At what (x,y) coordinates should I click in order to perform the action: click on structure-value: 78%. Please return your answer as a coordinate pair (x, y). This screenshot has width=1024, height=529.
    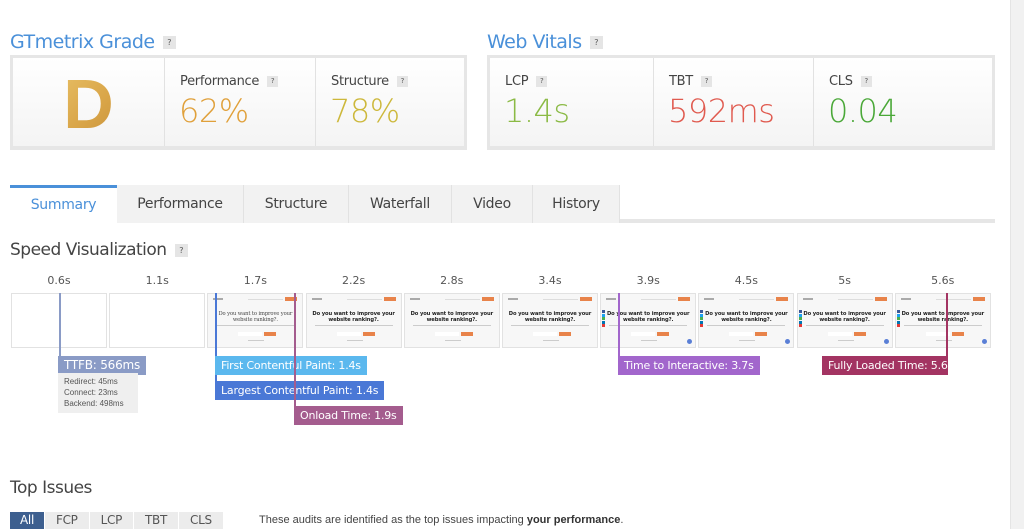
    Looking at the image, I should click on (365, 111).